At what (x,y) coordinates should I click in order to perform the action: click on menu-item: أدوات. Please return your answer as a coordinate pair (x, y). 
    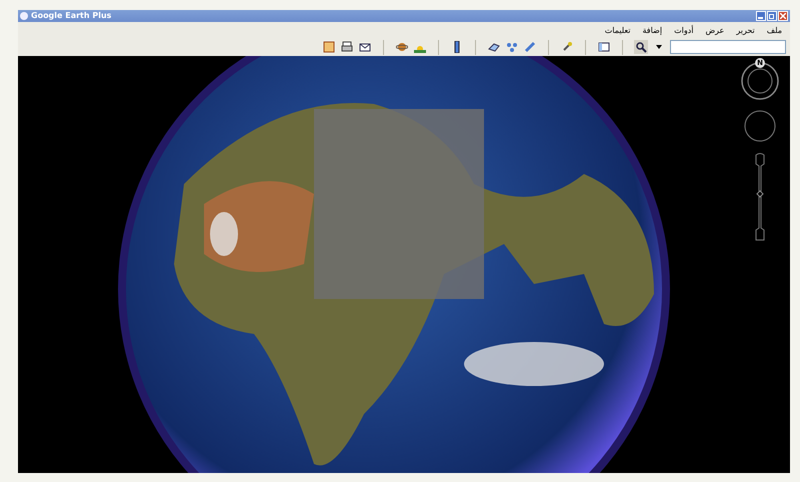
    Looking at the image, I should click on (684, 30).